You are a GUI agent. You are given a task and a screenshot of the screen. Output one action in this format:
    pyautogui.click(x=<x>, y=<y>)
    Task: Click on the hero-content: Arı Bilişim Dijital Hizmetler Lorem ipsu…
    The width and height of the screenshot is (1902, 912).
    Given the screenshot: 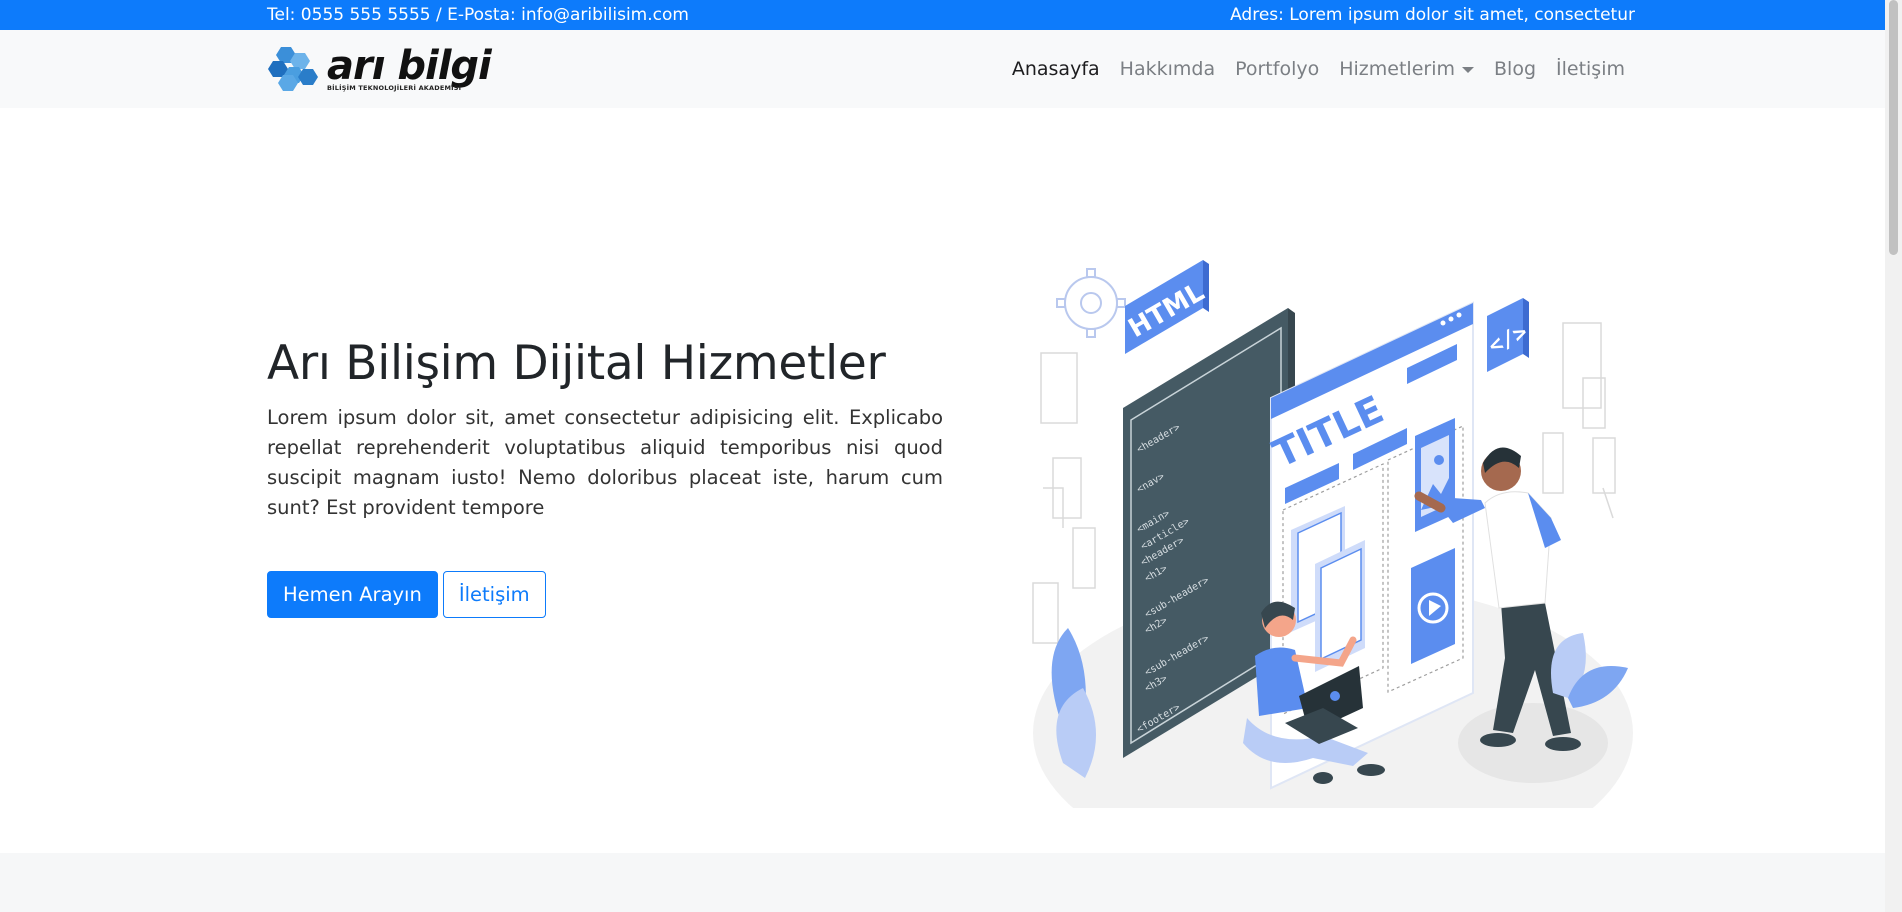 What is the action you would take?
    pyautogui.click(x=605, y=477)
    